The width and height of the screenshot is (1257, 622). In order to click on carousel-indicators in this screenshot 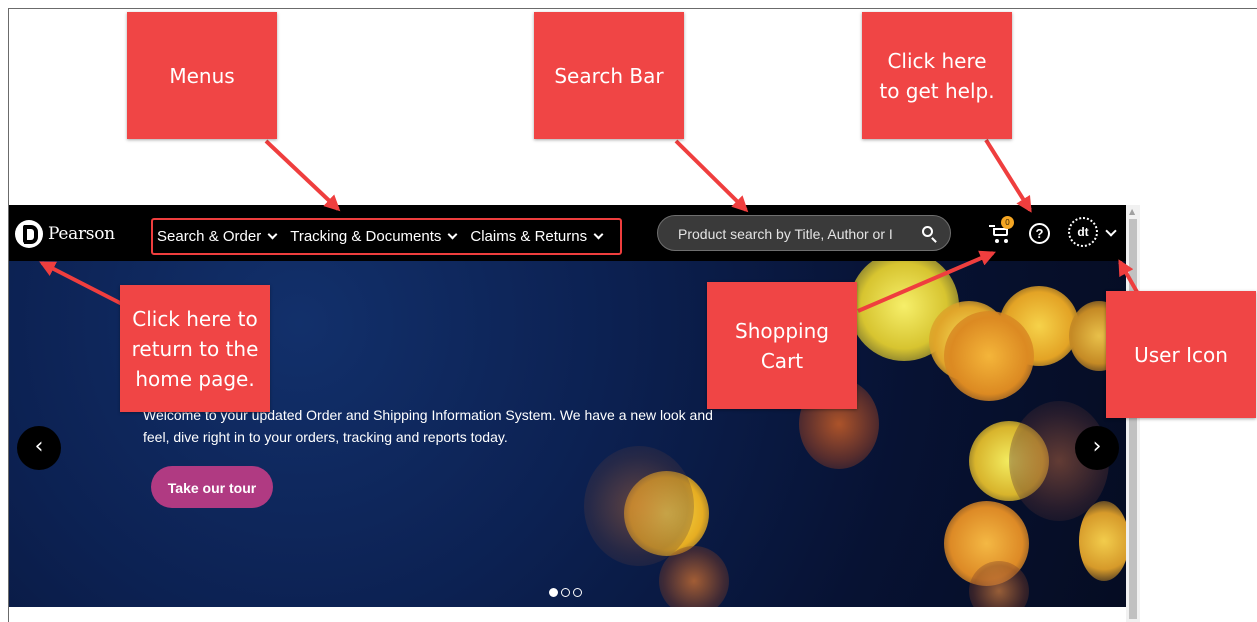, I will do `click(565, 592)`.